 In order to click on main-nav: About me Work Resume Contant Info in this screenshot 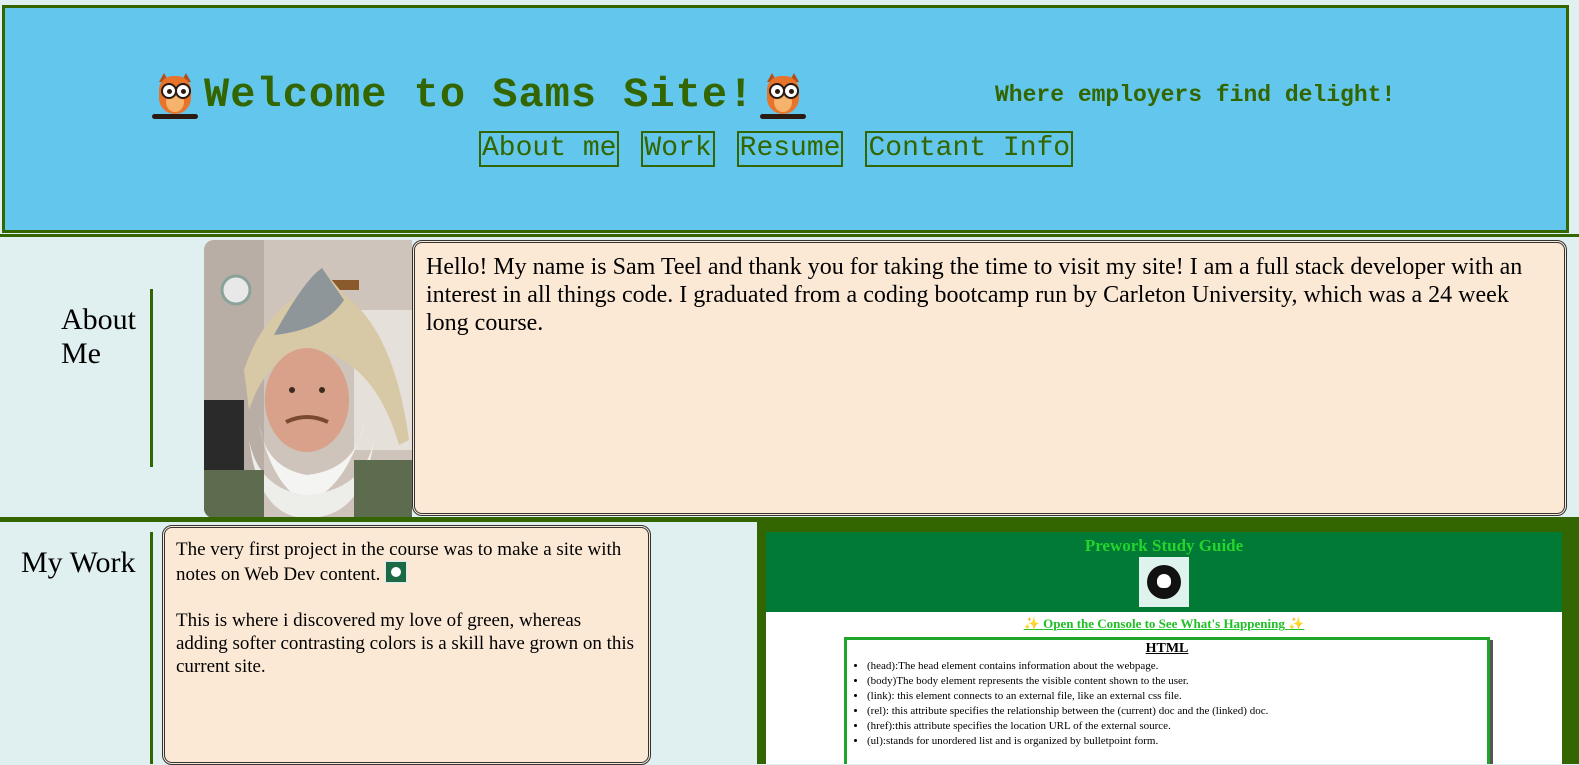, I will do `click(776, 149)`.